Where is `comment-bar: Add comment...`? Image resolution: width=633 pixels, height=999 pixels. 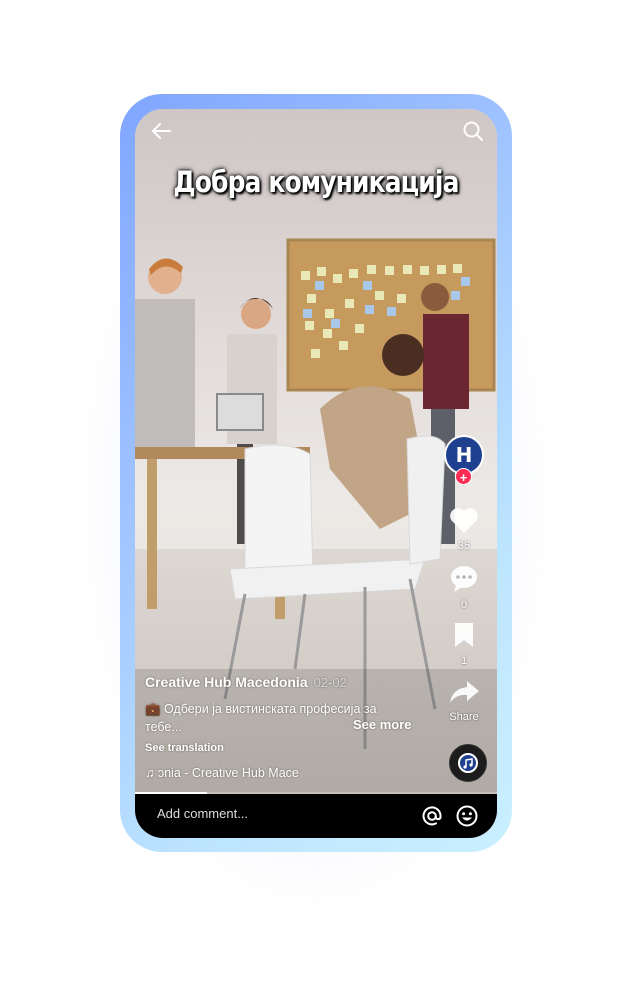
comment-bar: Add comment... is located at coordinates (316, 816).